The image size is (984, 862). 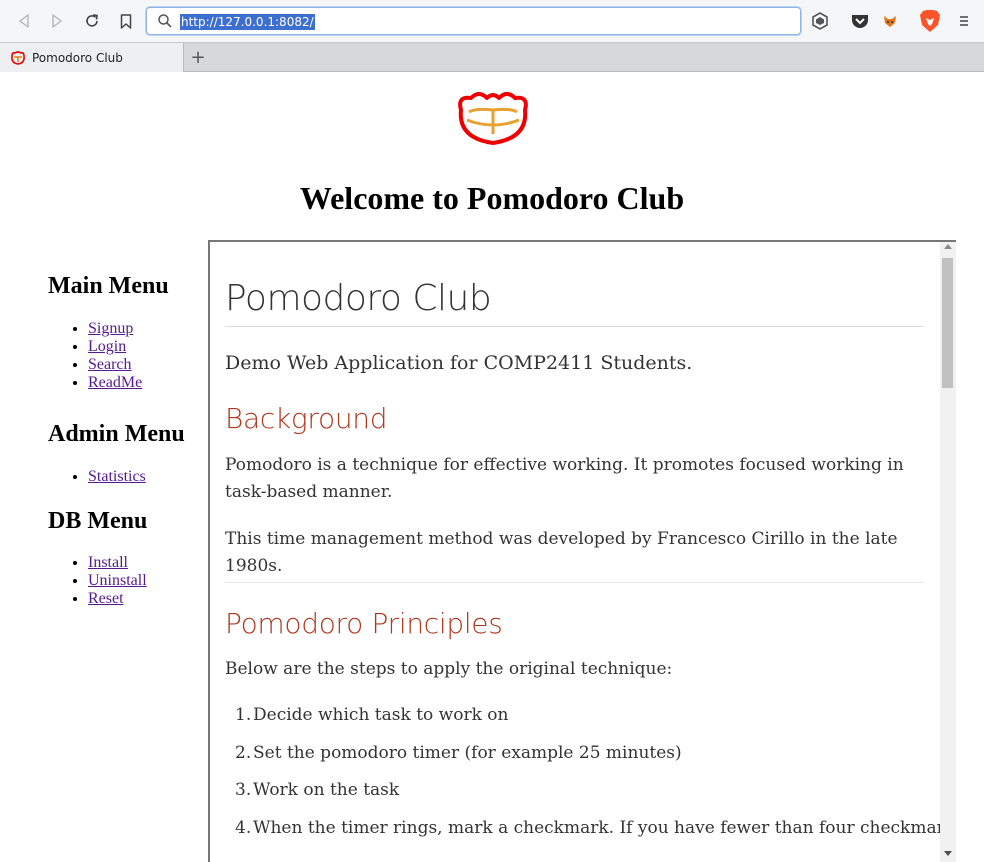 I want to click on fox-extension-button, so click(x=890, y=21).